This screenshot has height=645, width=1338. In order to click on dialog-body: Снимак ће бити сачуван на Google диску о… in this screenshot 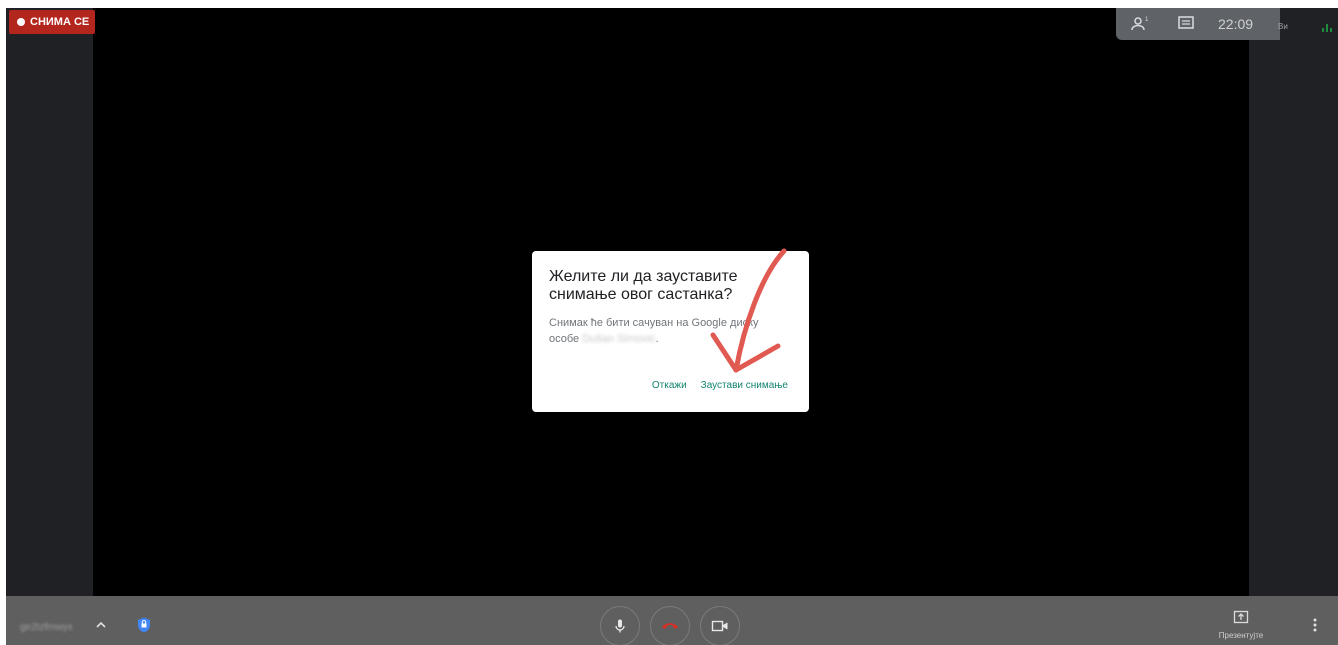, I will do `click(669, 331)`.